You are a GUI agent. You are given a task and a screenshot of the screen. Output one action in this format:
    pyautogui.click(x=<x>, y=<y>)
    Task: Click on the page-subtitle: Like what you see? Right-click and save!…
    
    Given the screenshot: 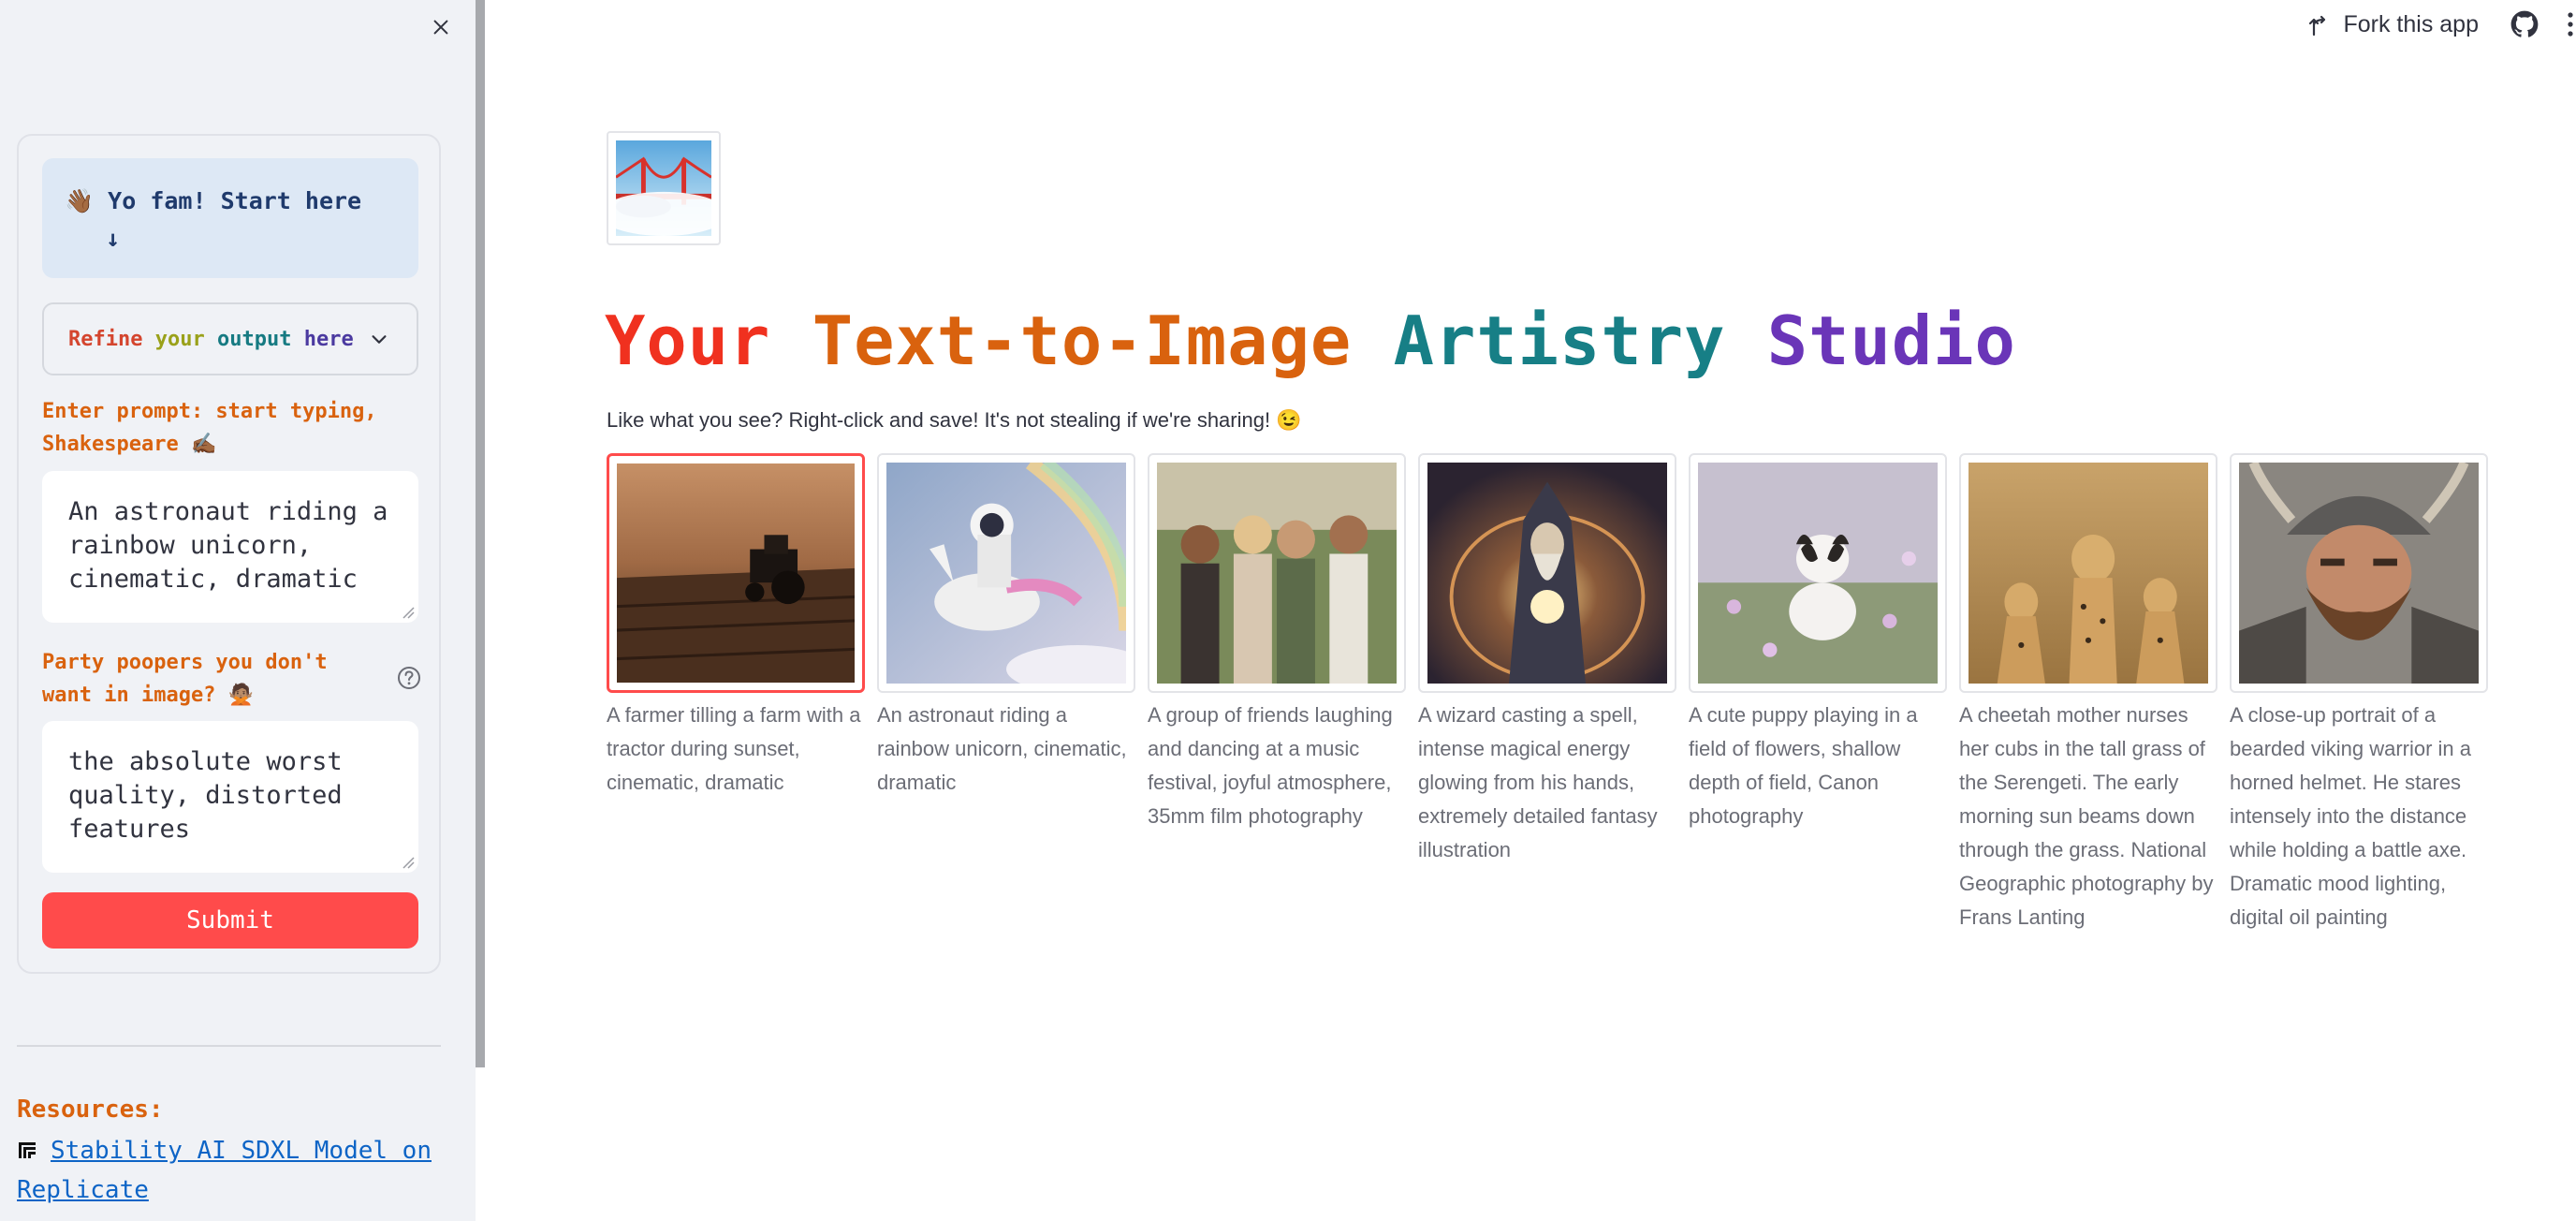 What is the action you would take?
    pyautogui.click(x=955, y=420)
    